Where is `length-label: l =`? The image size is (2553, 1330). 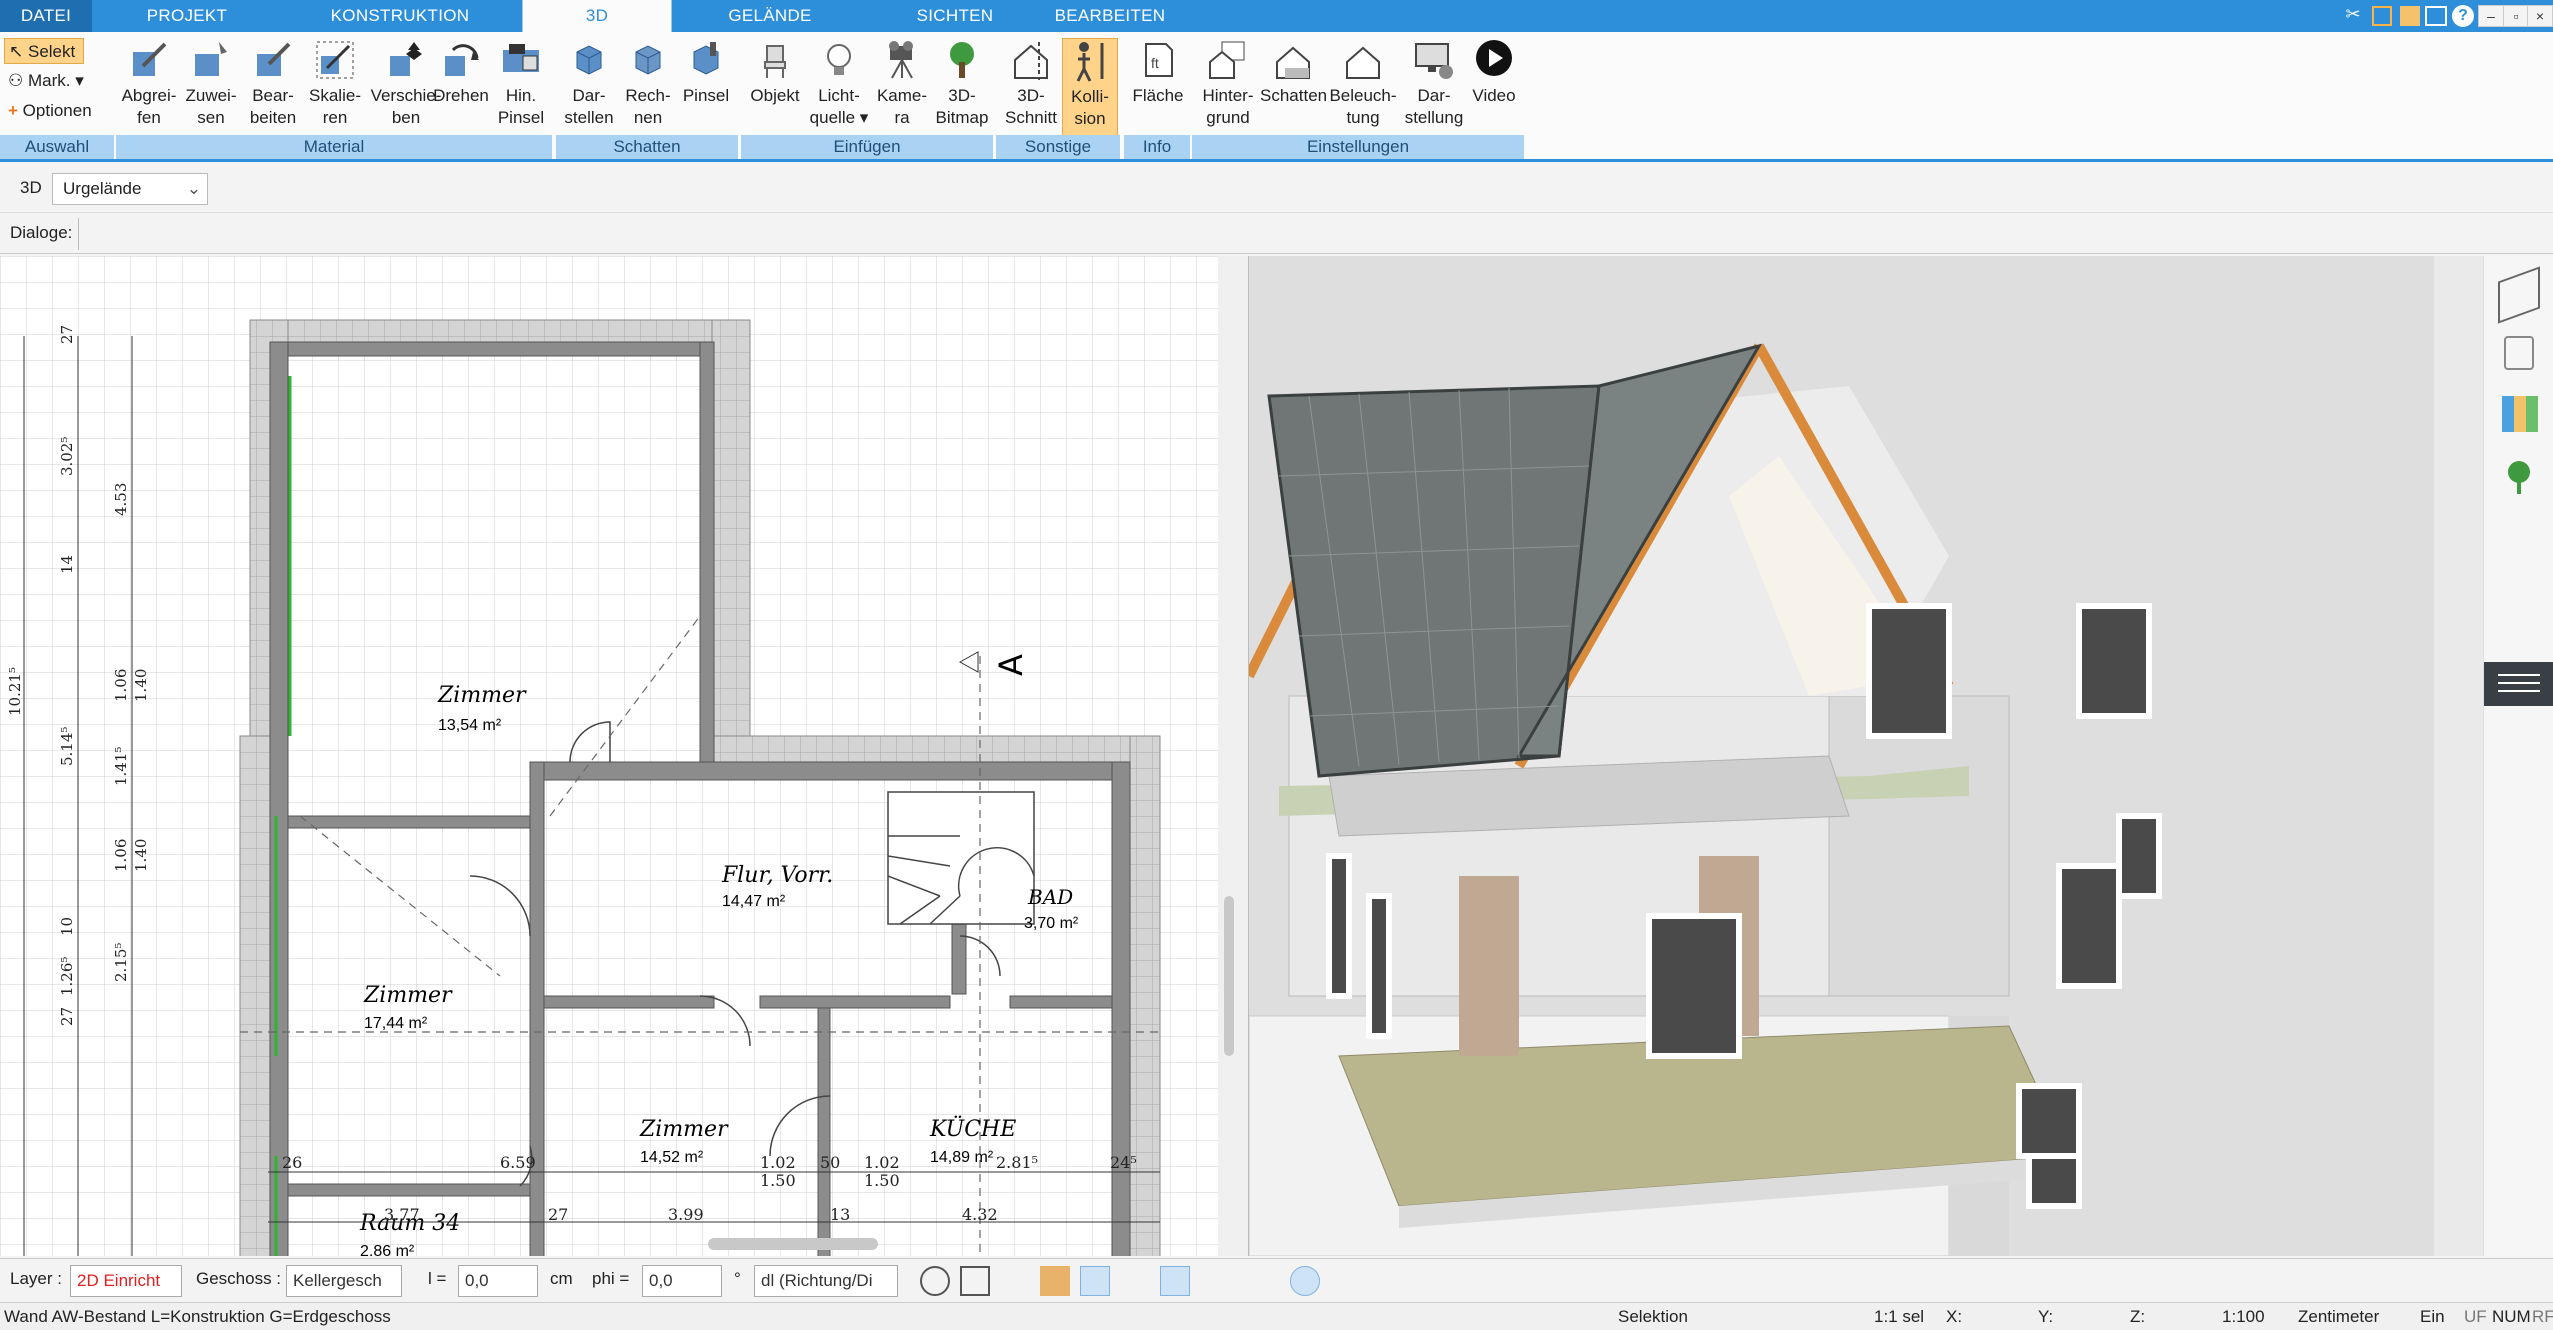
length-label: l = is located at coordinates (437, 1278).